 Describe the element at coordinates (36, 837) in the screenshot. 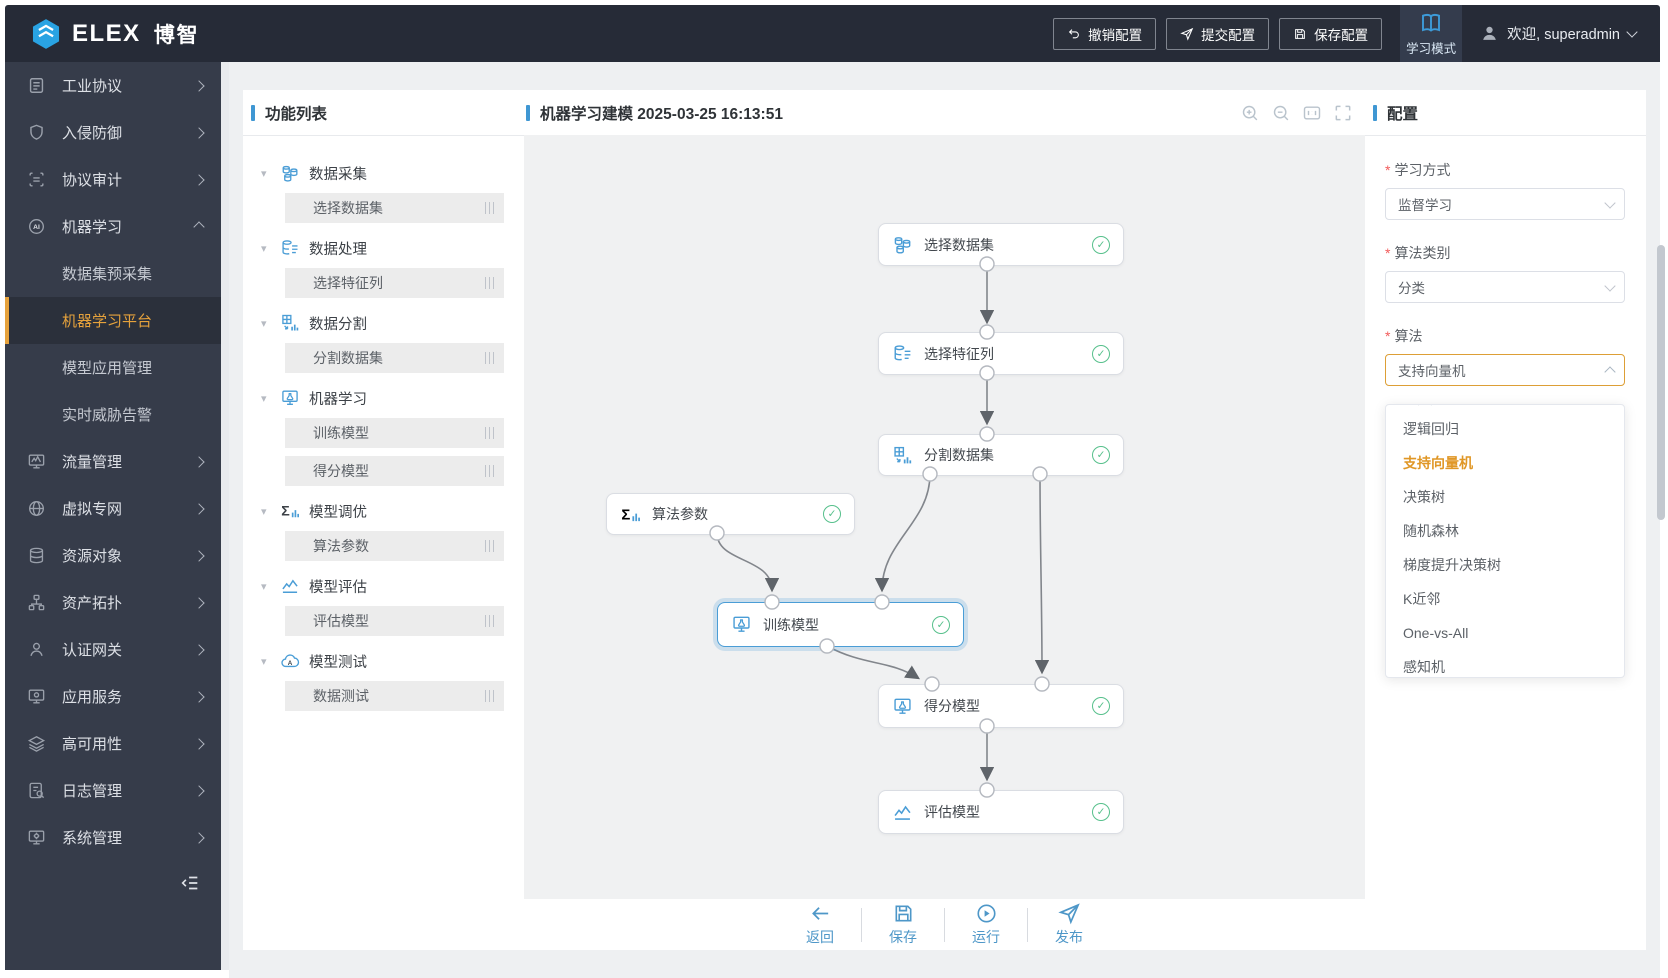

I see `system-gear-icon` at that location.